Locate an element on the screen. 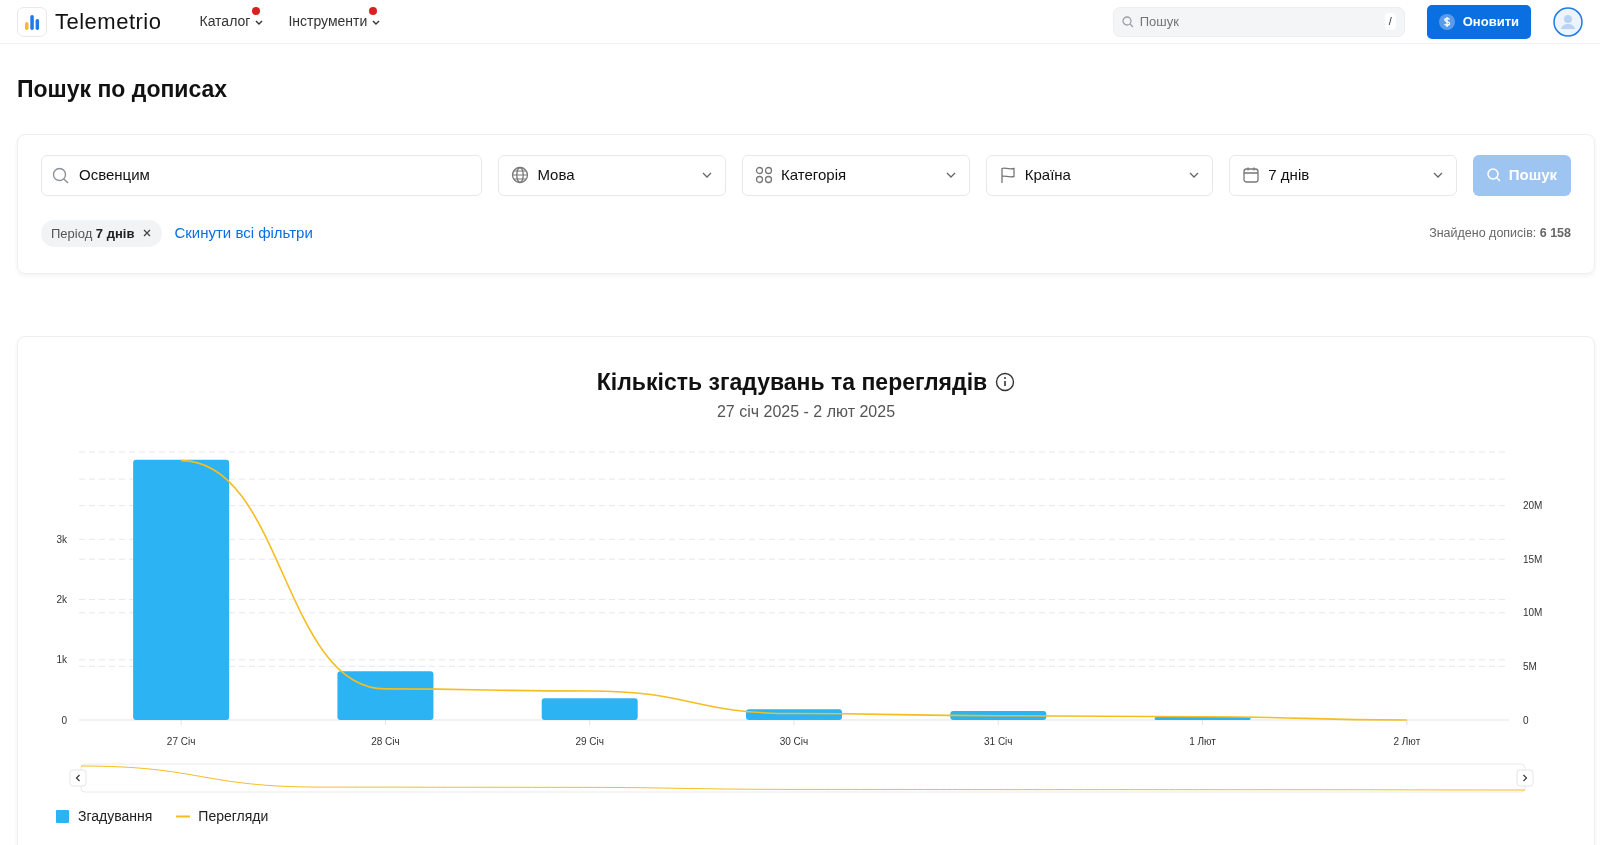  search-field: Освенцим is located at coordinates (262, 175).